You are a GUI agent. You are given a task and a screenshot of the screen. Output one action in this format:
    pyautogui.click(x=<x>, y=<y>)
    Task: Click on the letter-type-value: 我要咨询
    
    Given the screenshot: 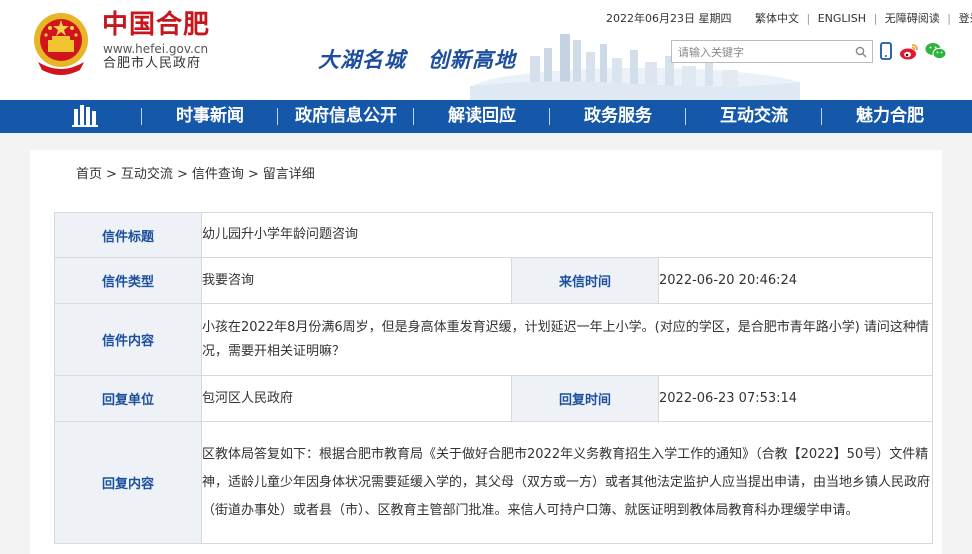 What is the action you would take?
    pyautogui.click(x=356, y=280)
    